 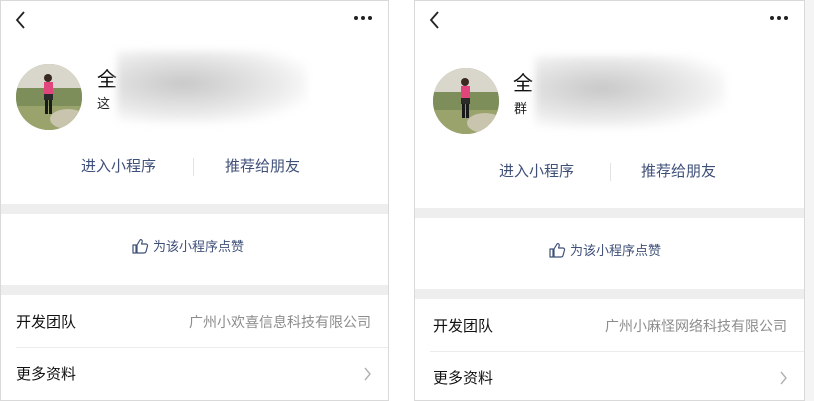 What do you see at coordinates (104, 104) in the screenshot?
I see `miniprogram-description: 这` at bounding box center [104, 104].